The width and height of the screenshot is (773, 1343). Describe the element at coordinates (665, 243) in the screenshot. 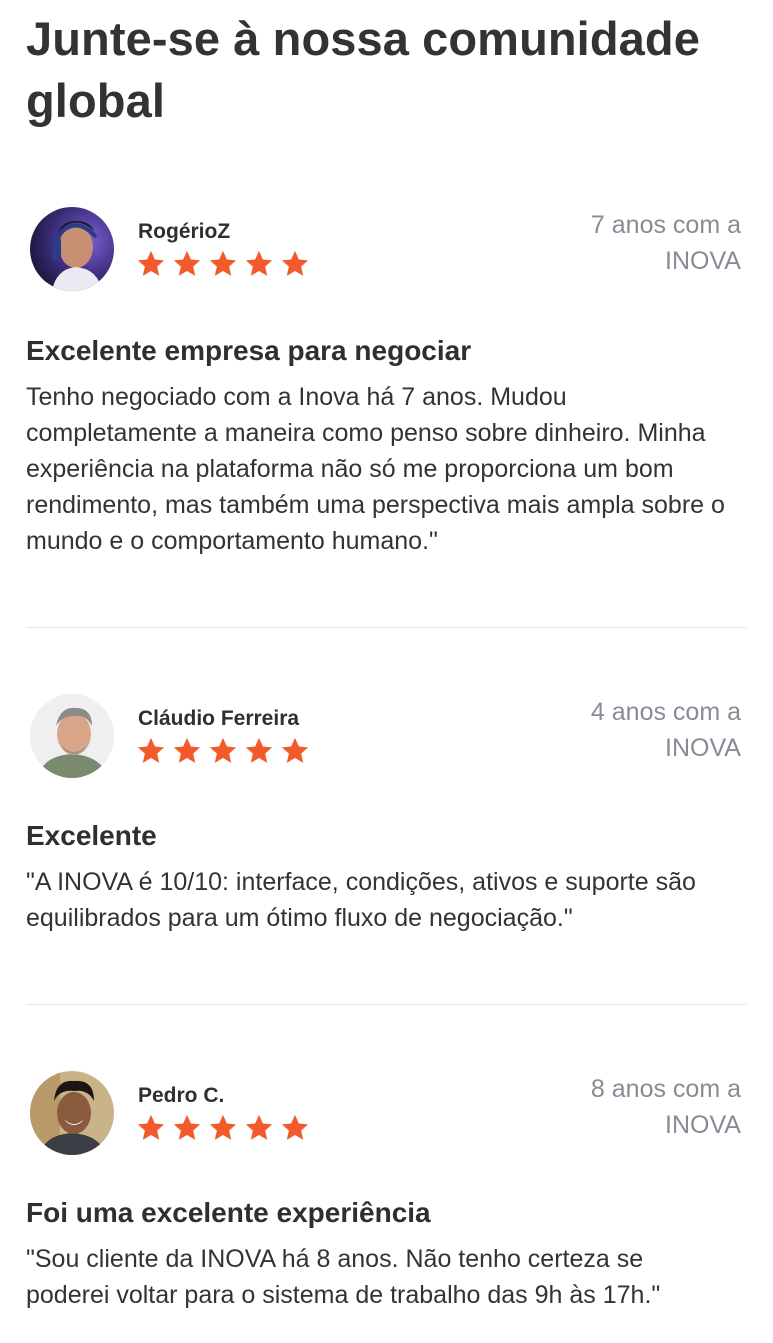

I see `tenure-label: 7 anos com a INOVA` at that location.